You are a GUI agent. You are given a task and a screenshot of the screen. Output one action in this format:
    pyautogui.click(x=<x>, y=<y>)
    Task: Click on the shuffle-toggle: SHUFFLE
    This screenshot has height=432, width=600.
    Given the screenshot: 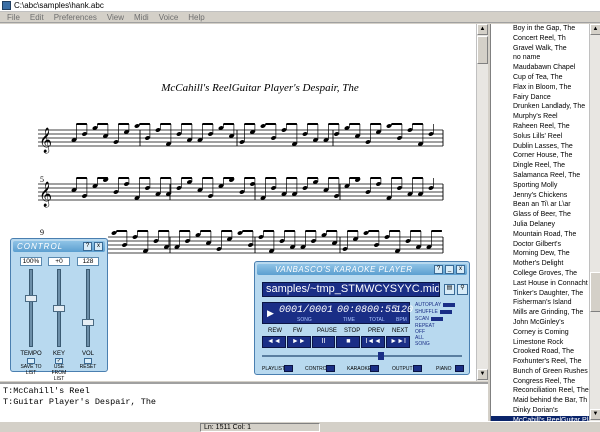 What is the action you would take?
    pyautogui.click(x=433, y=312)
    